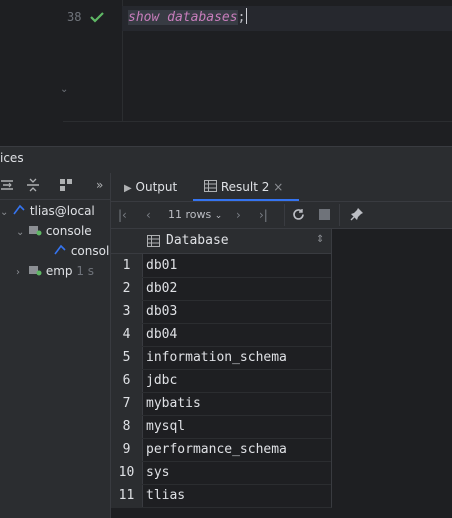 Image resolution: width=452 pixels, height=518 pixels. Describe the element at coordinates (12, 158) in the screenshot. I see `services-title: ices` at that location.